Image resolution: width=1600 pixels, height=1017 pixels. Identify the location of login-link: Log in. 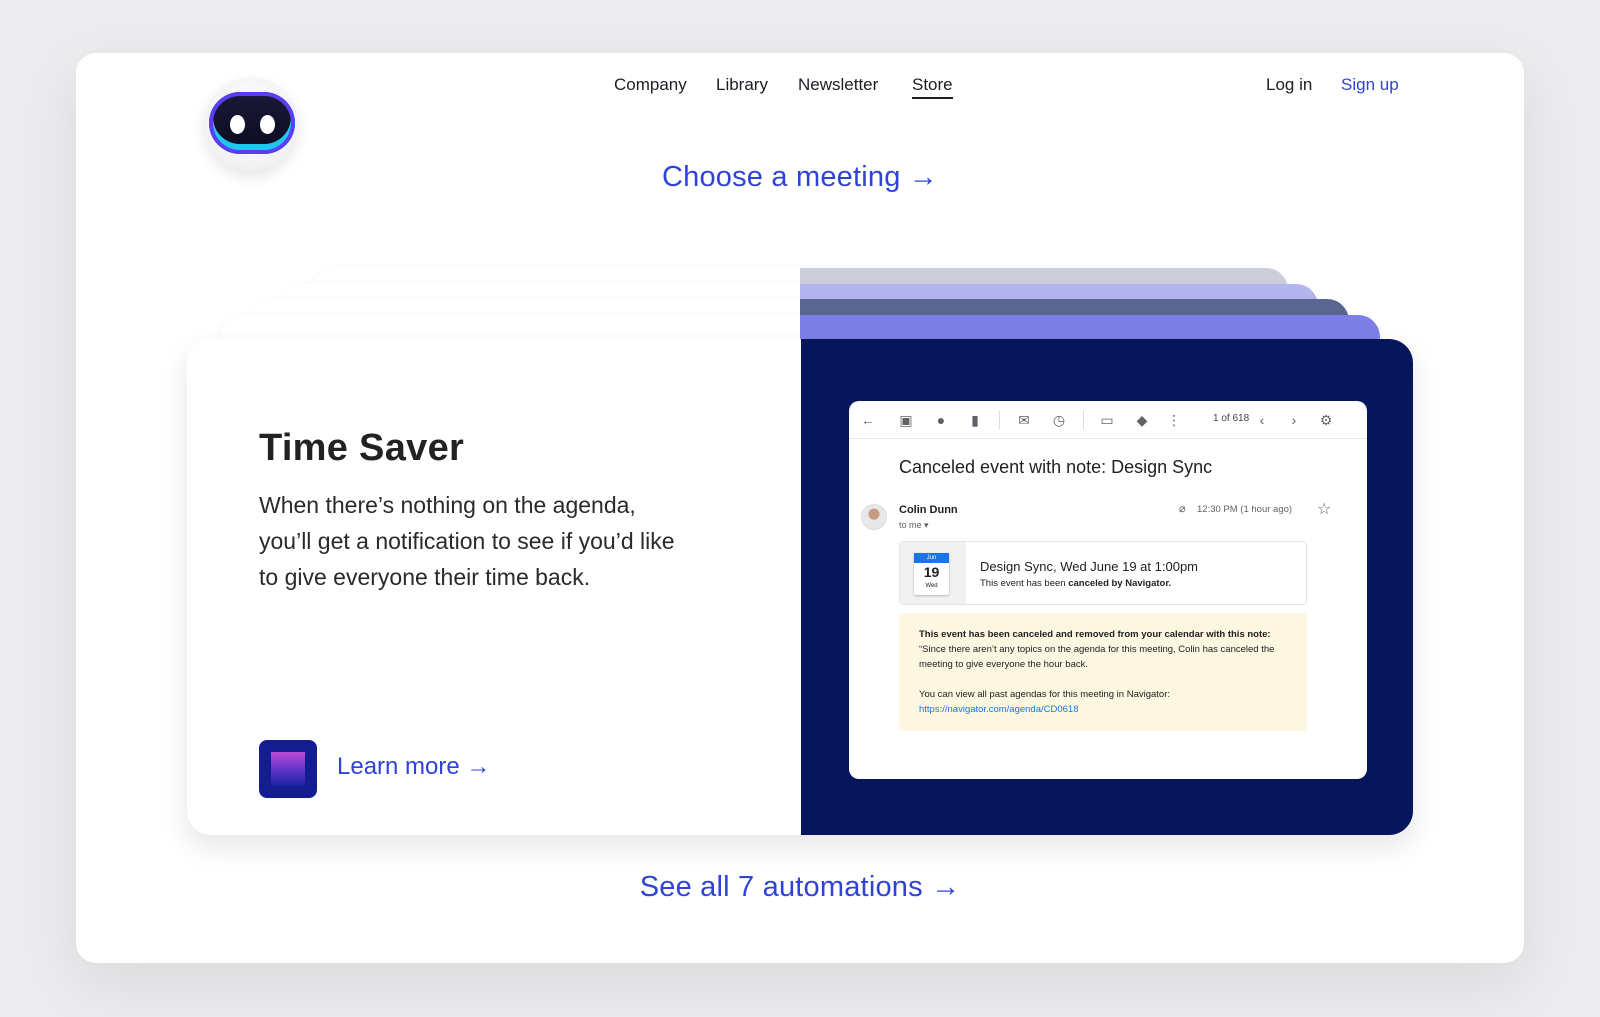
(1289, 85).